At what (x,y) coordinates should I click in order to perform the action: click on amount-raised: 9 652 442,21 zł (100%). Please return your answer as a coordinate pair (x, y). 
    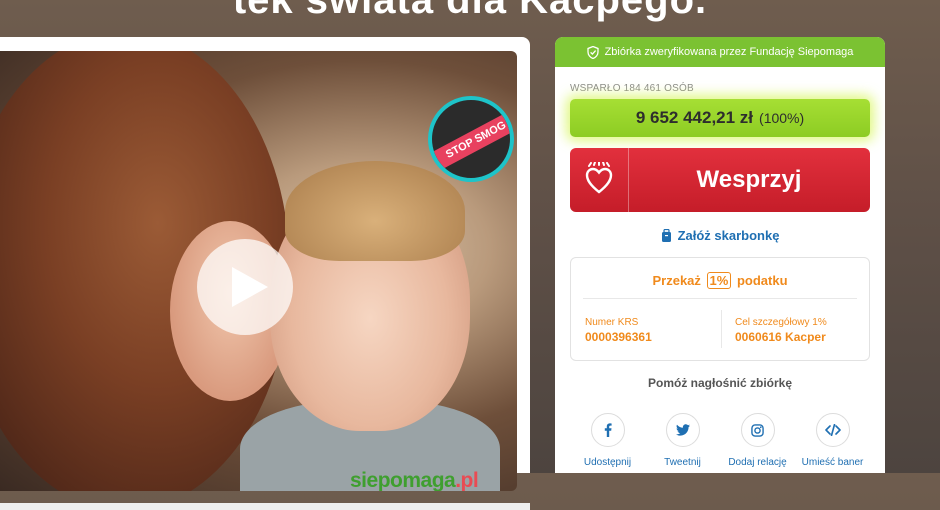
    Looking at the image, I should click on (720, 118).